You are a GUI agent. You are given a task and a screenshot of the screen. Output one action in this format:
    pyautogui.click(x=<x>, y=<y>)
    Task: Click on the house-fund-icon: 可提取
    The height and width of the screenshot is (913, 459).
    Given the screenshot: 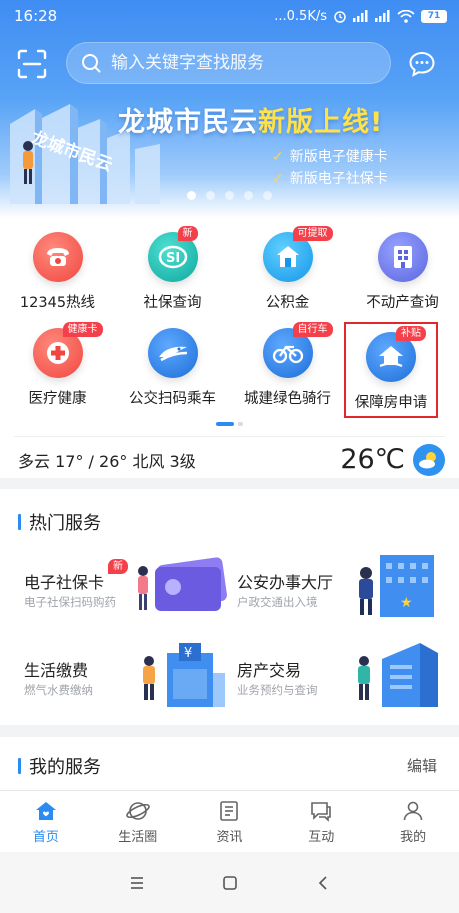 What is the action you would take?
    pyautogui.click(x=297, y=254)
    